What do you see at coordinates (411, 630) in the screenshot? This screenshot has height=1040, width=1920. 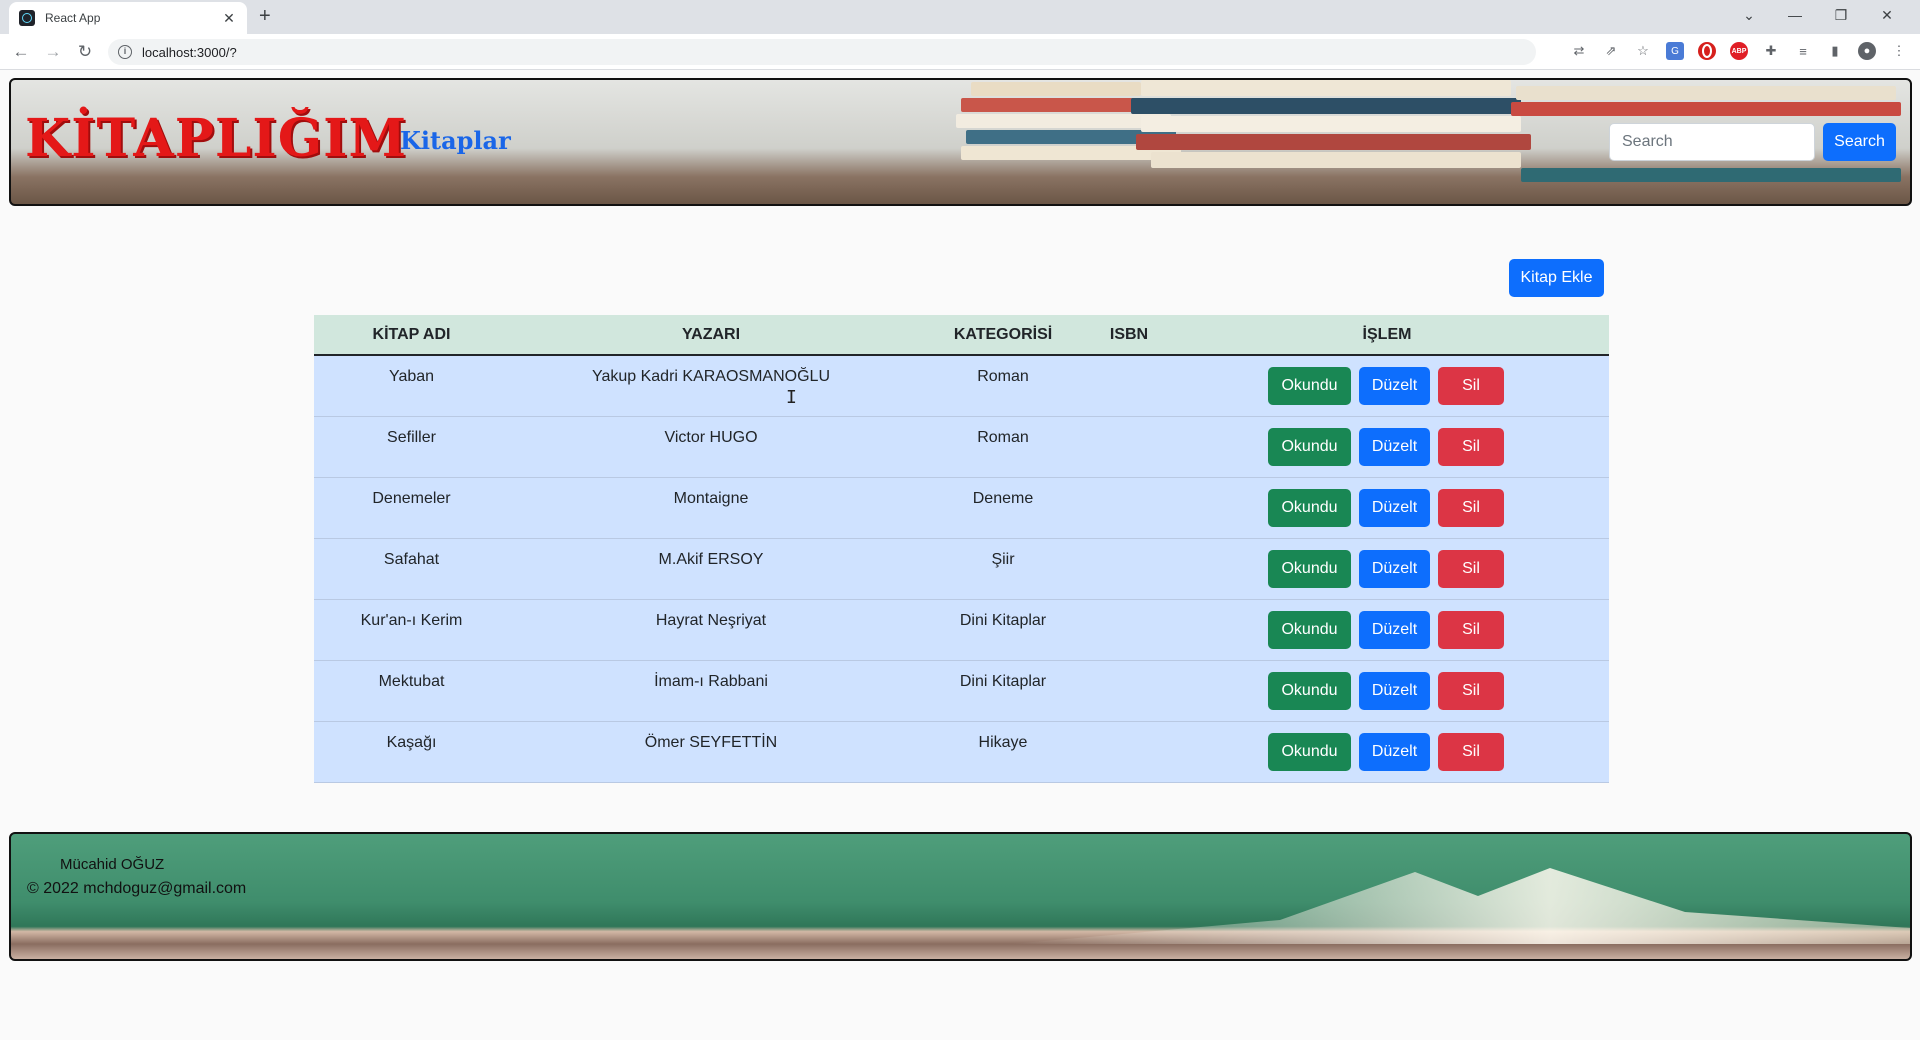 I see `cell-title: Kur'an-ı Kerim` at bounding box center [411, 630].